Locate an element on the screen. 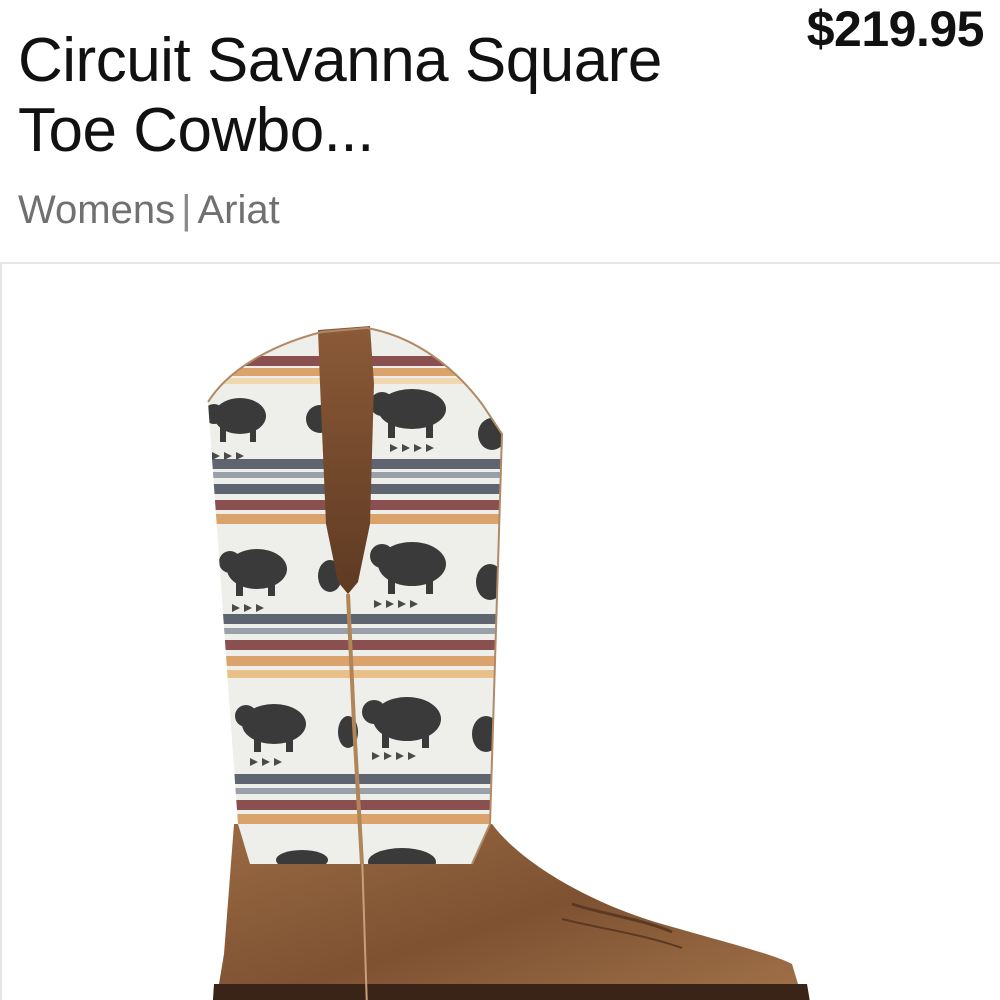  product-price: $219.95 is located at coordinates (895, 29).